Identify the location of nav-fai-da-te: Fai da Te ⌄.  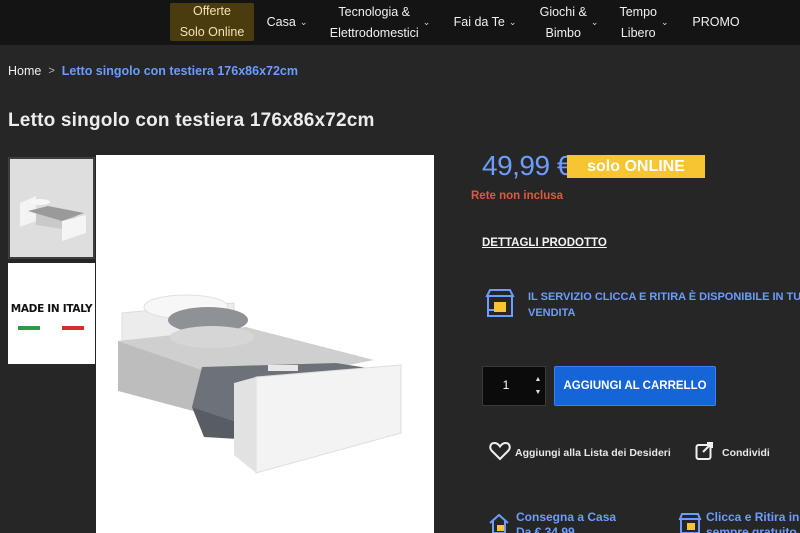
(485, 22).